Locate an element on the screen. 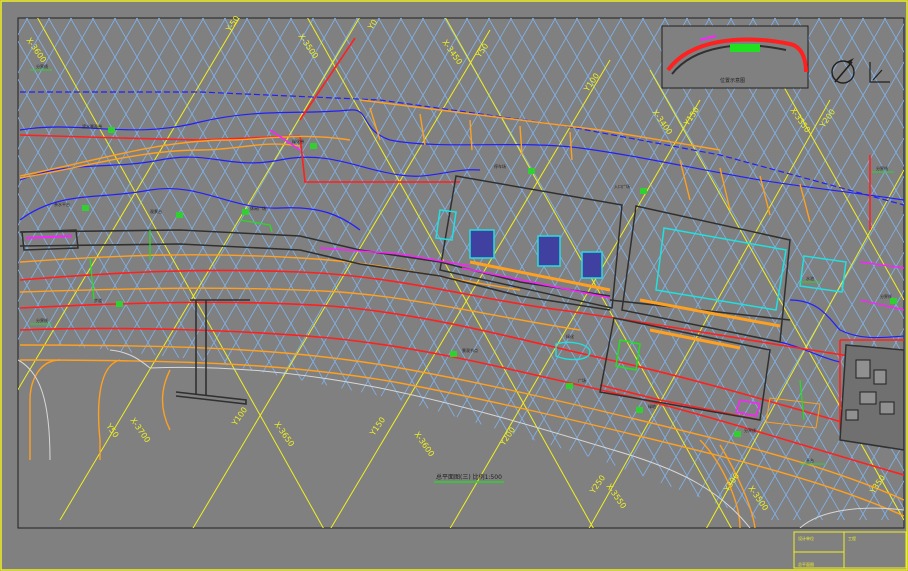  annotation: 水池 is located at coordinates (811, 279).